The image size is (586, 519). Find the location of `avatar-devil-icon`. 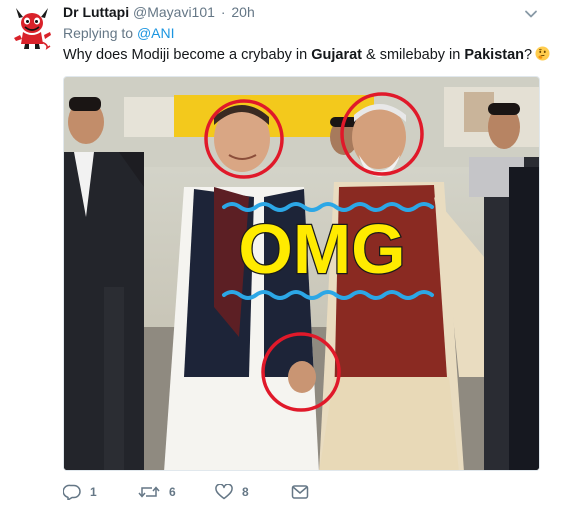

avatar-devil-icon is located at coordinates (32, 29).